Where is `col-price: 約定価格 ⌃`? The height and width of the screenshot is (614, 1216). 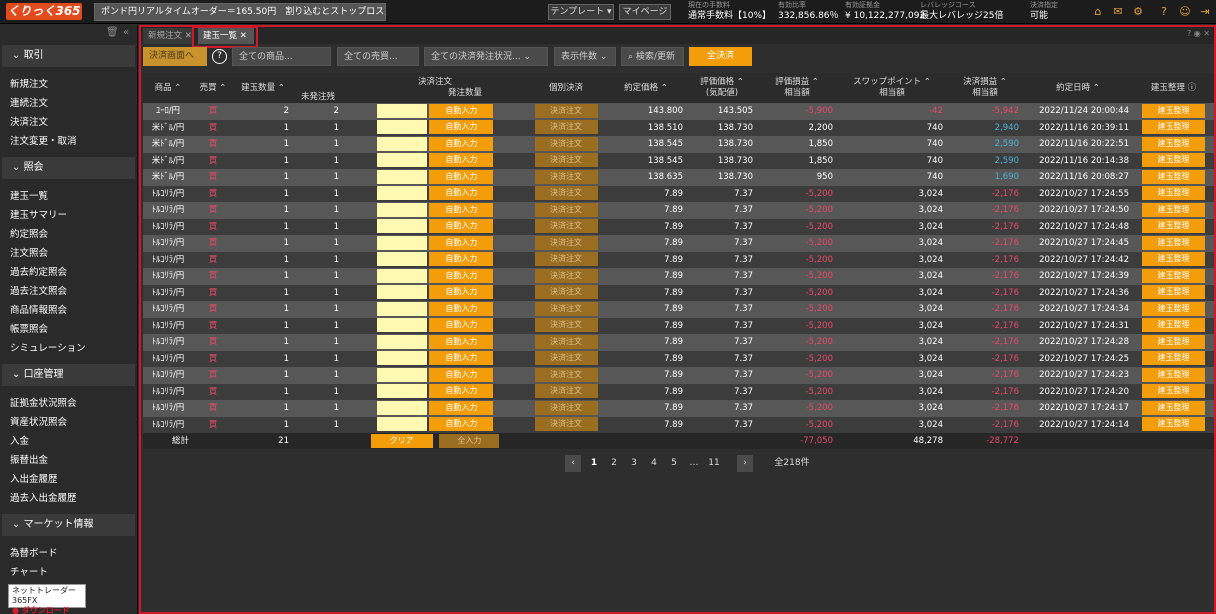
col-price: 約定価格 ⌃ is located at coordinates (646, 88).